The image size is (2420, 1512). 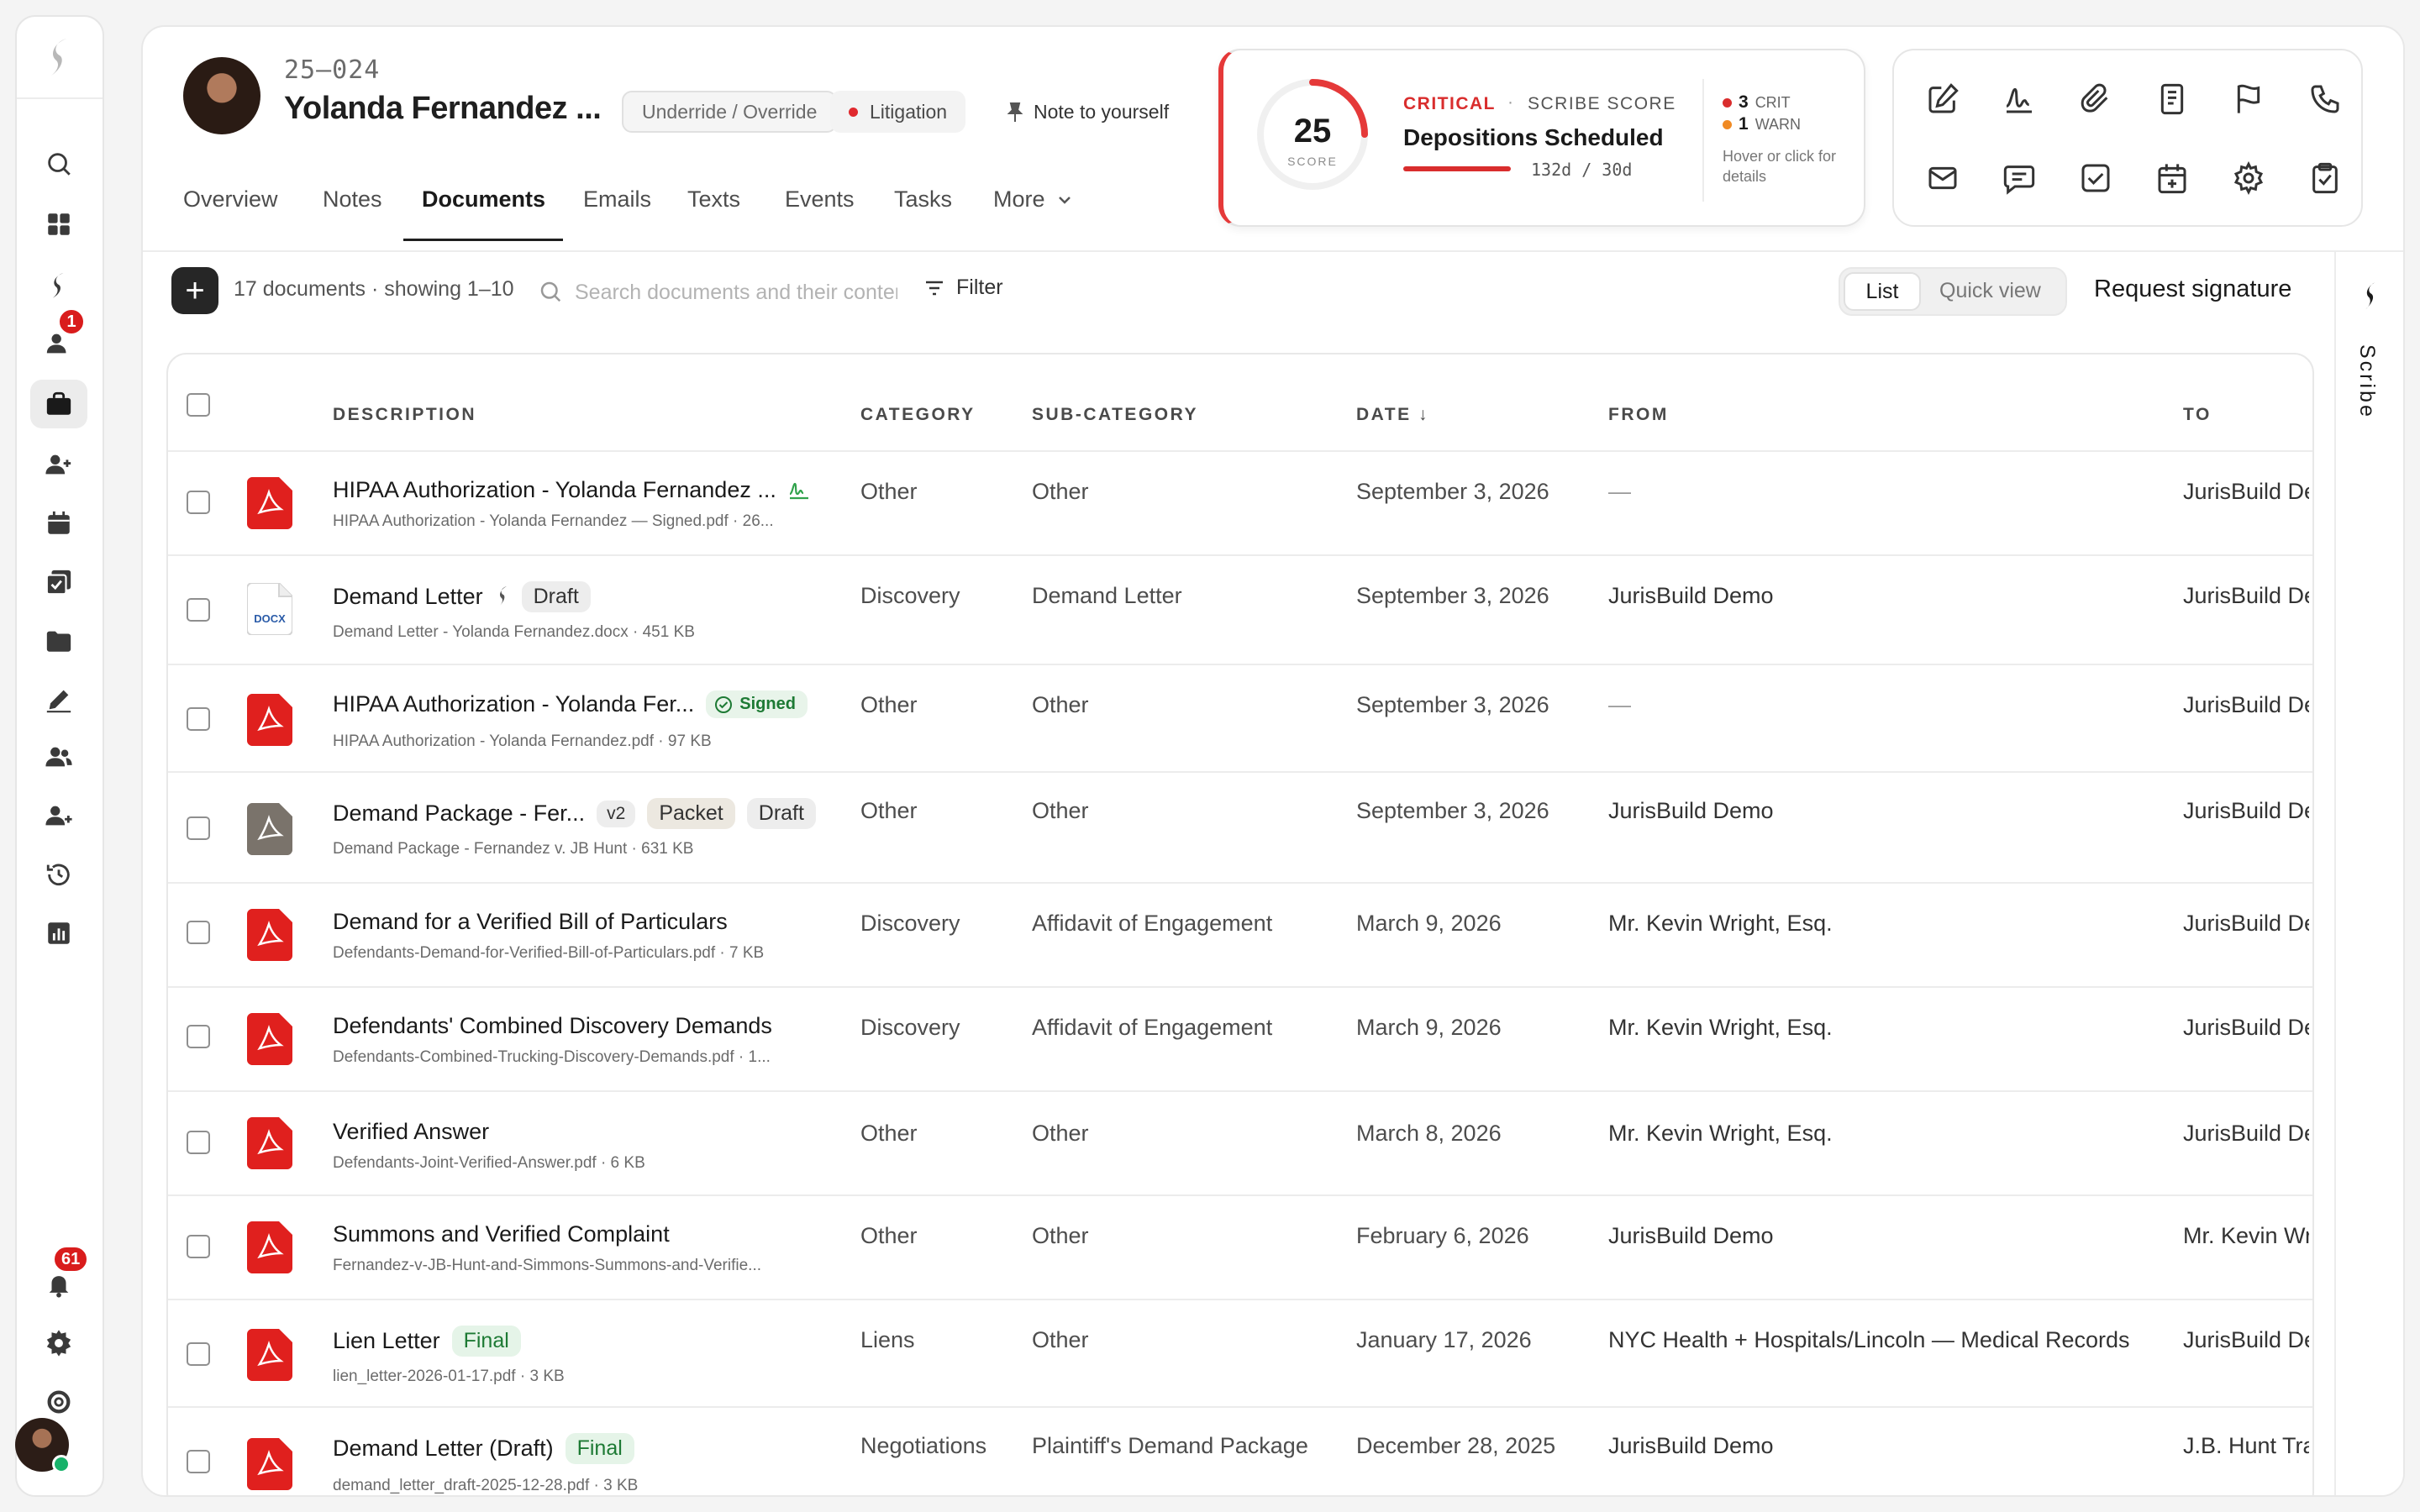 I want to click on row-date: February 6, 2026, so click(x=1442, y=1235).